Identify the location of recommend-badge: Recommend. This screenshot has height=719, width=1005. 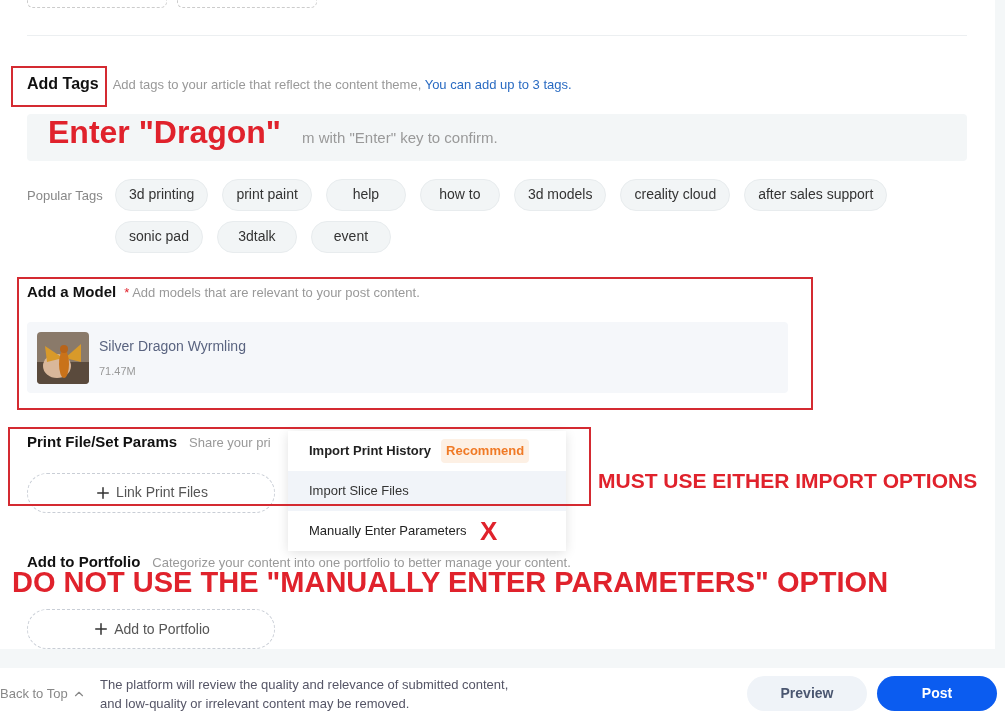
(485, 451).